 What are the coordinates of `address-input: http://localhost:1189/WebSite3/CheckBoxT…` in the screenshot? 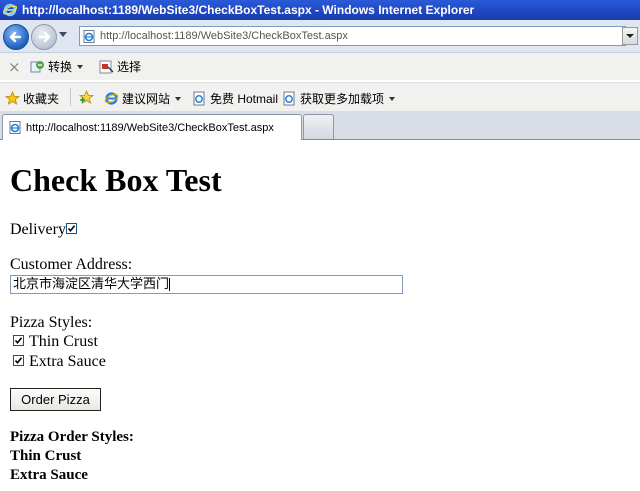 It's located at (352, 36).